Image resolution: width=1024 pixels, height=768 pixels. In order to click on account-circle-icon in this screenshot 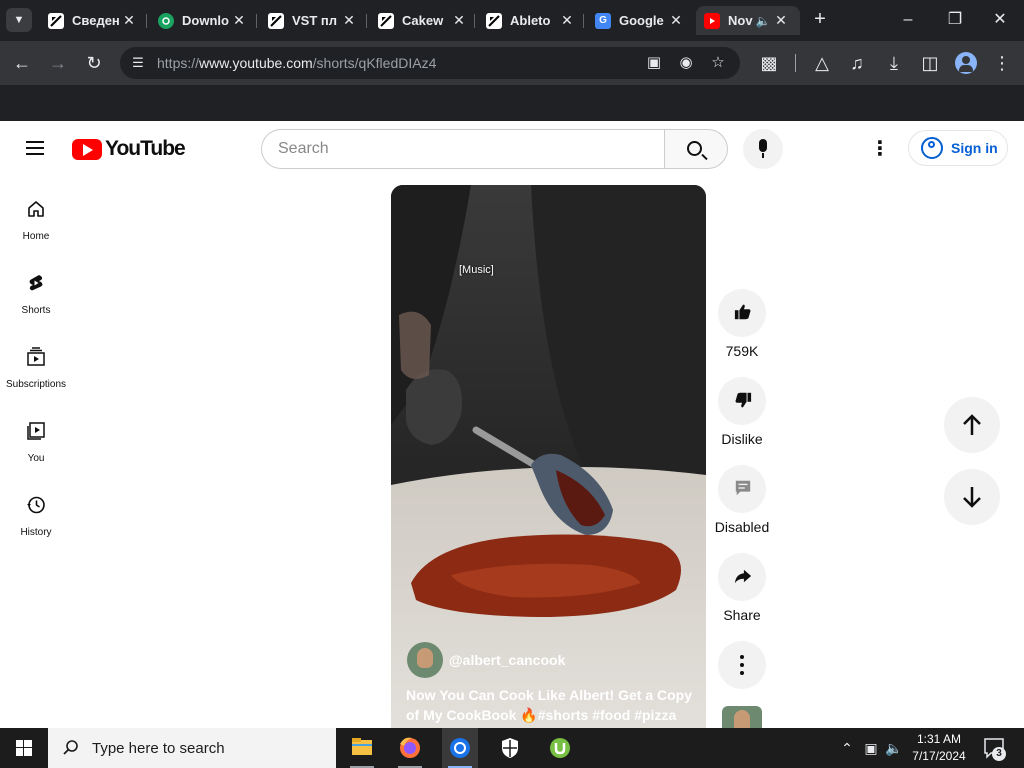, I will do `click(932, 148)`.